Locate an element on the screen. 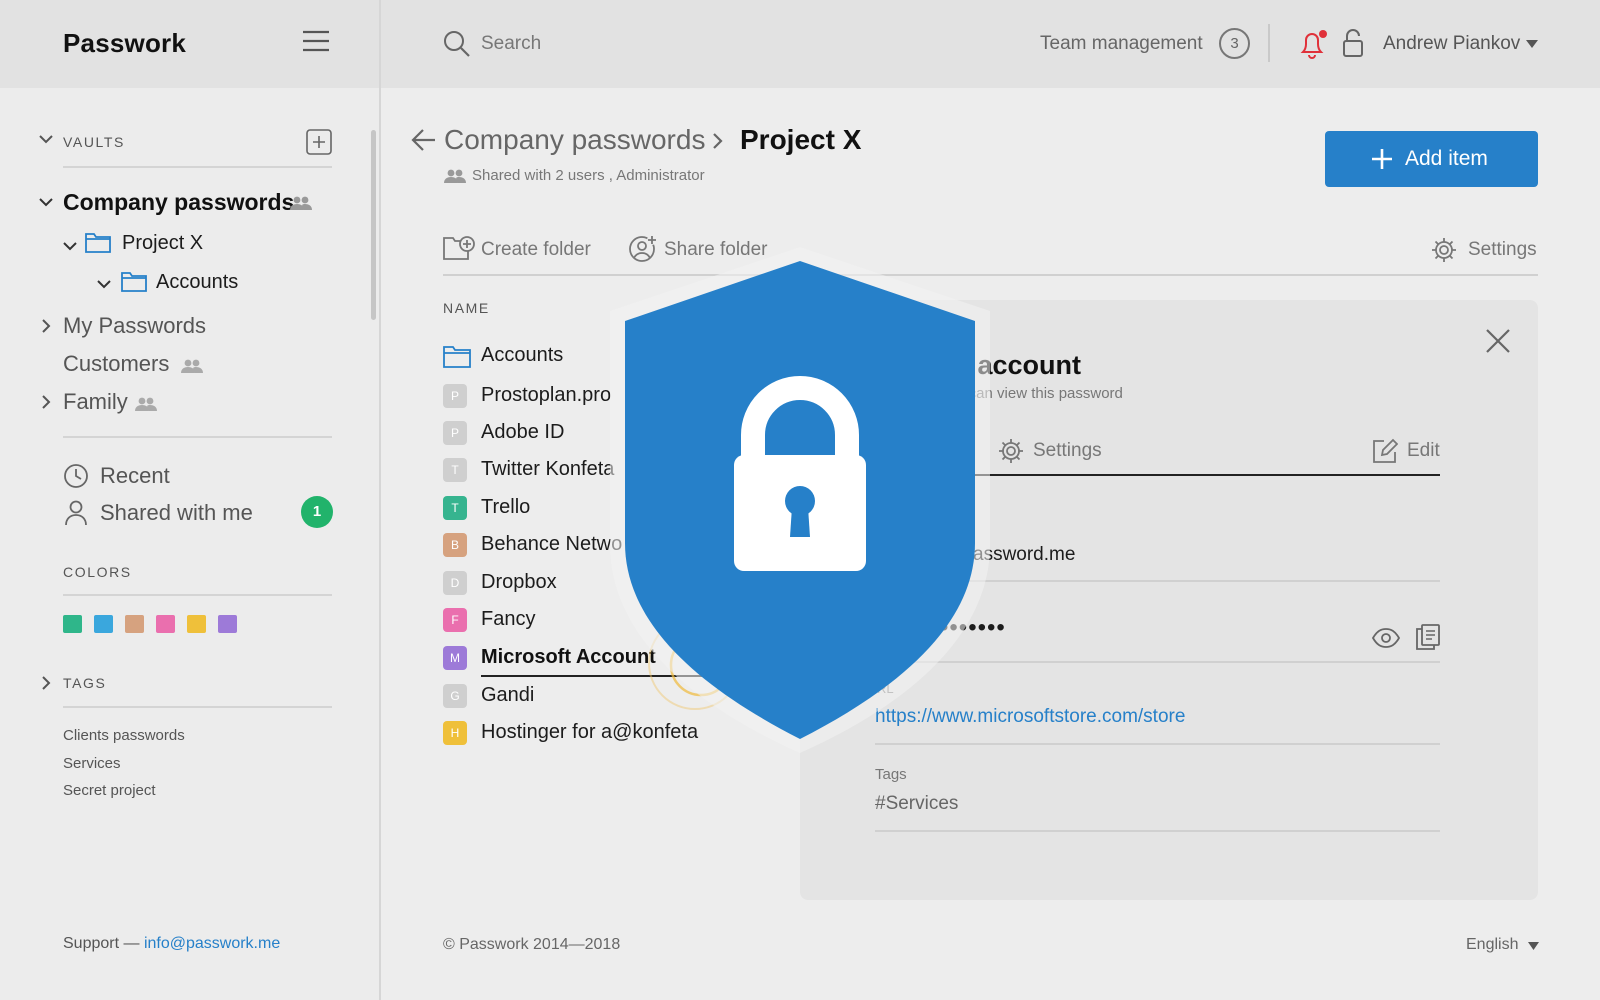 This screenshot has width=1600, height=1000. tags-title: TAGS is located at coordinates (85, 683).